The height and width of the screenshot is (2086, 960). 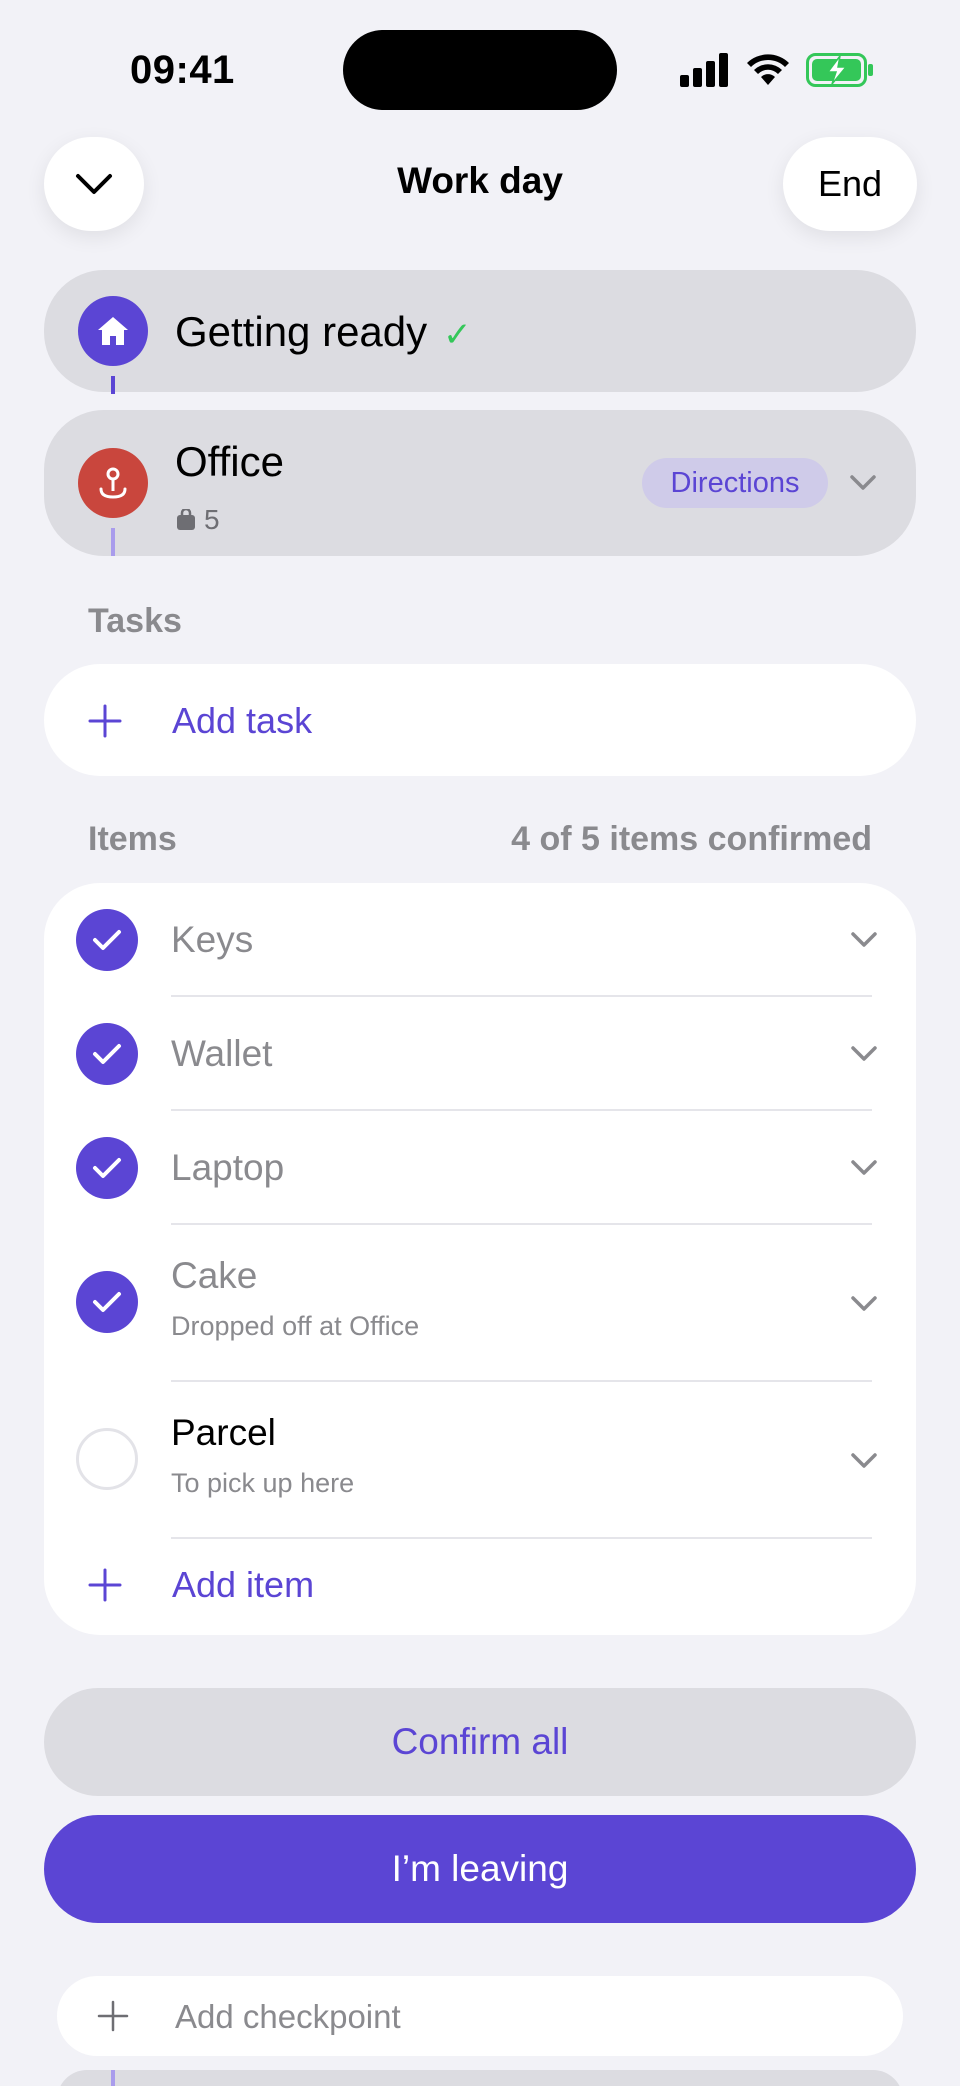 I want to click on add-item-button: Add item, so click(x=201, y=1585).